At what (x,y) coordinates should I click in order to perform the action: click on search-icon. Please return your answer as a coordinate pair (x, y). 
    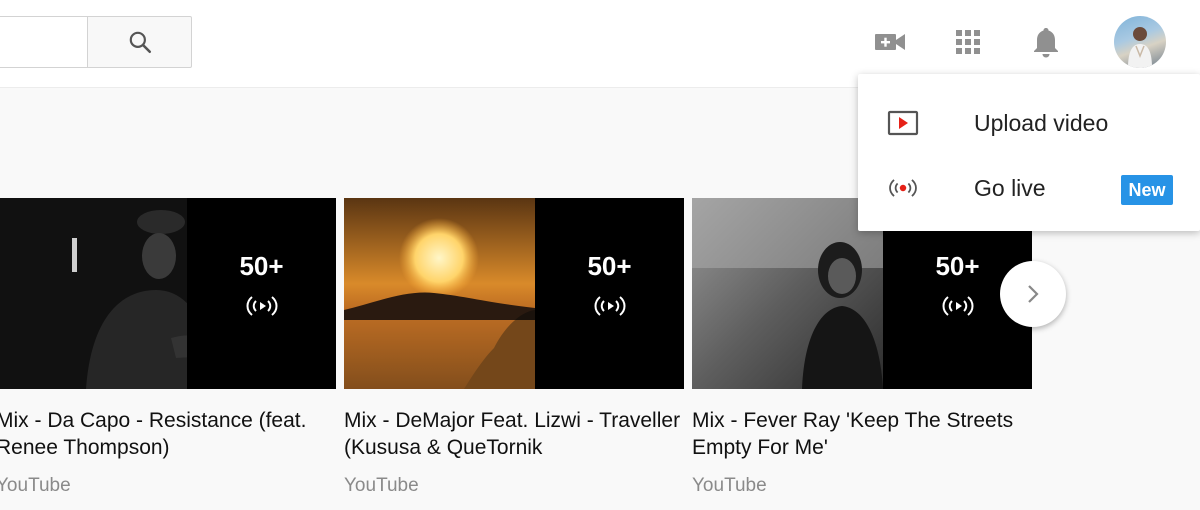
    Looking at the image, I should click on (140, 42).